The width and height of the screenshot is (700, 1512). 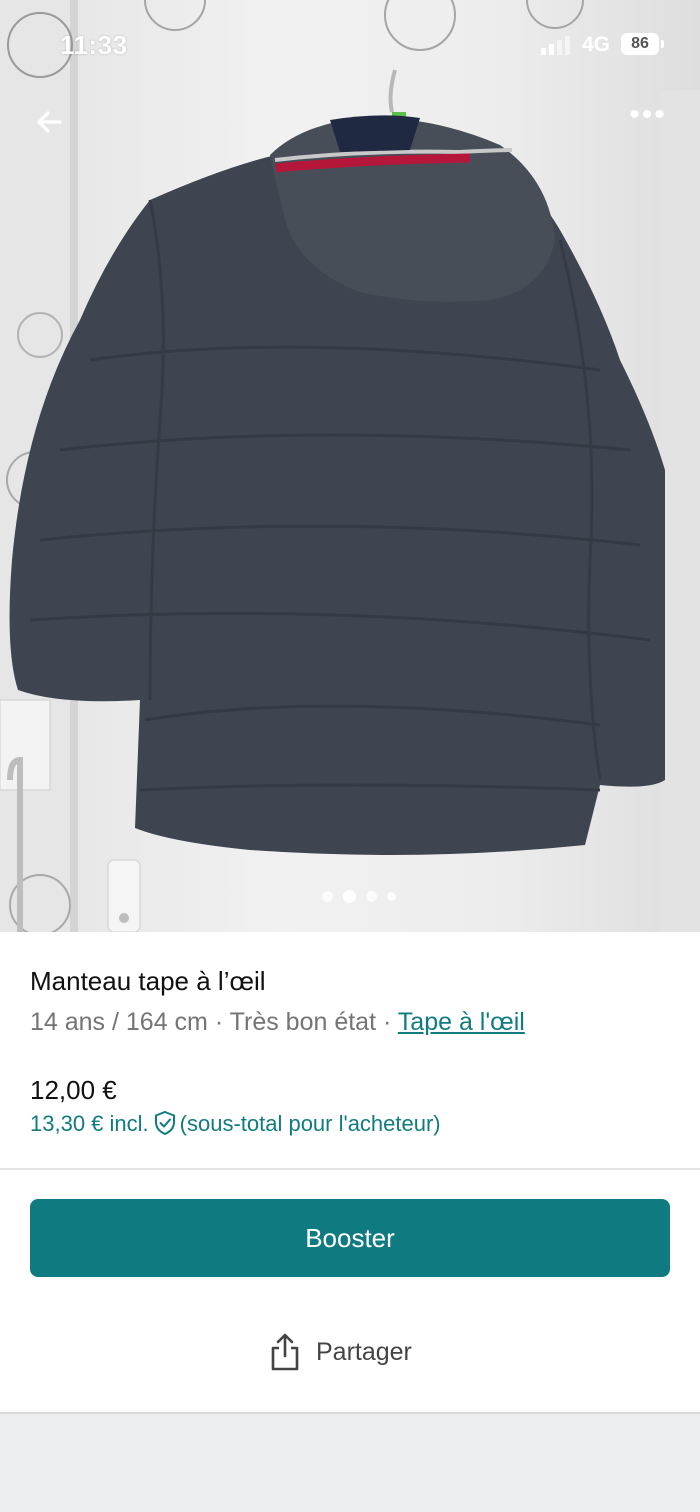 What do you see at coordinates (310, 1123) in the screenshot?
I see `buyer-total-note: (sous-total pour l'acheteur)` at bounding box center [310, 1123].